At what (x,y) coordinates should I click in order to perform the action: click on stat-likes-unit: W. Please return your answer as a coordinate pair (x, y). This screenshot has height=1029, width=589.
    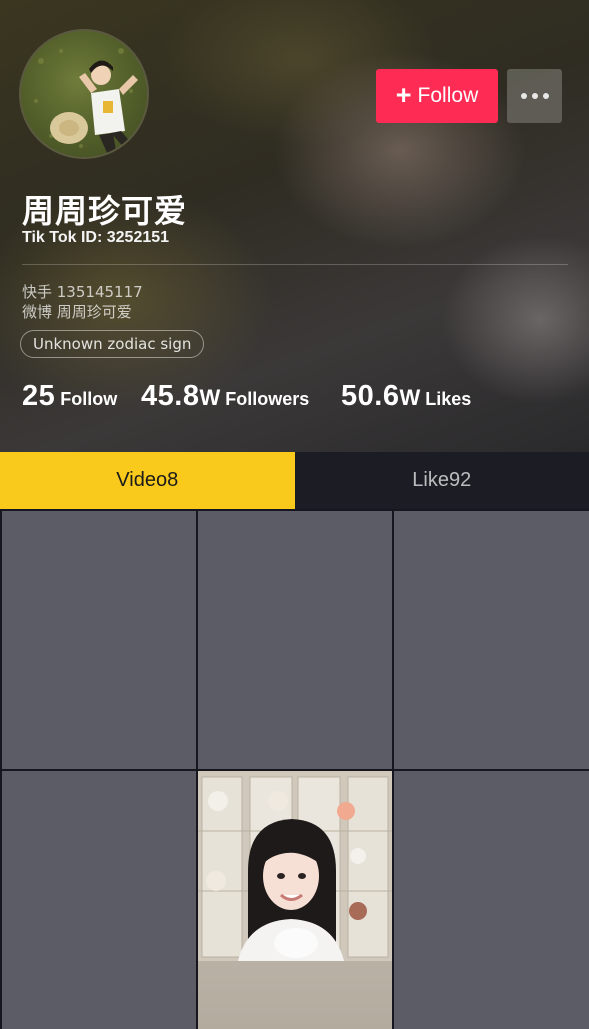
    Looking at the image, I should click on (409, 398).